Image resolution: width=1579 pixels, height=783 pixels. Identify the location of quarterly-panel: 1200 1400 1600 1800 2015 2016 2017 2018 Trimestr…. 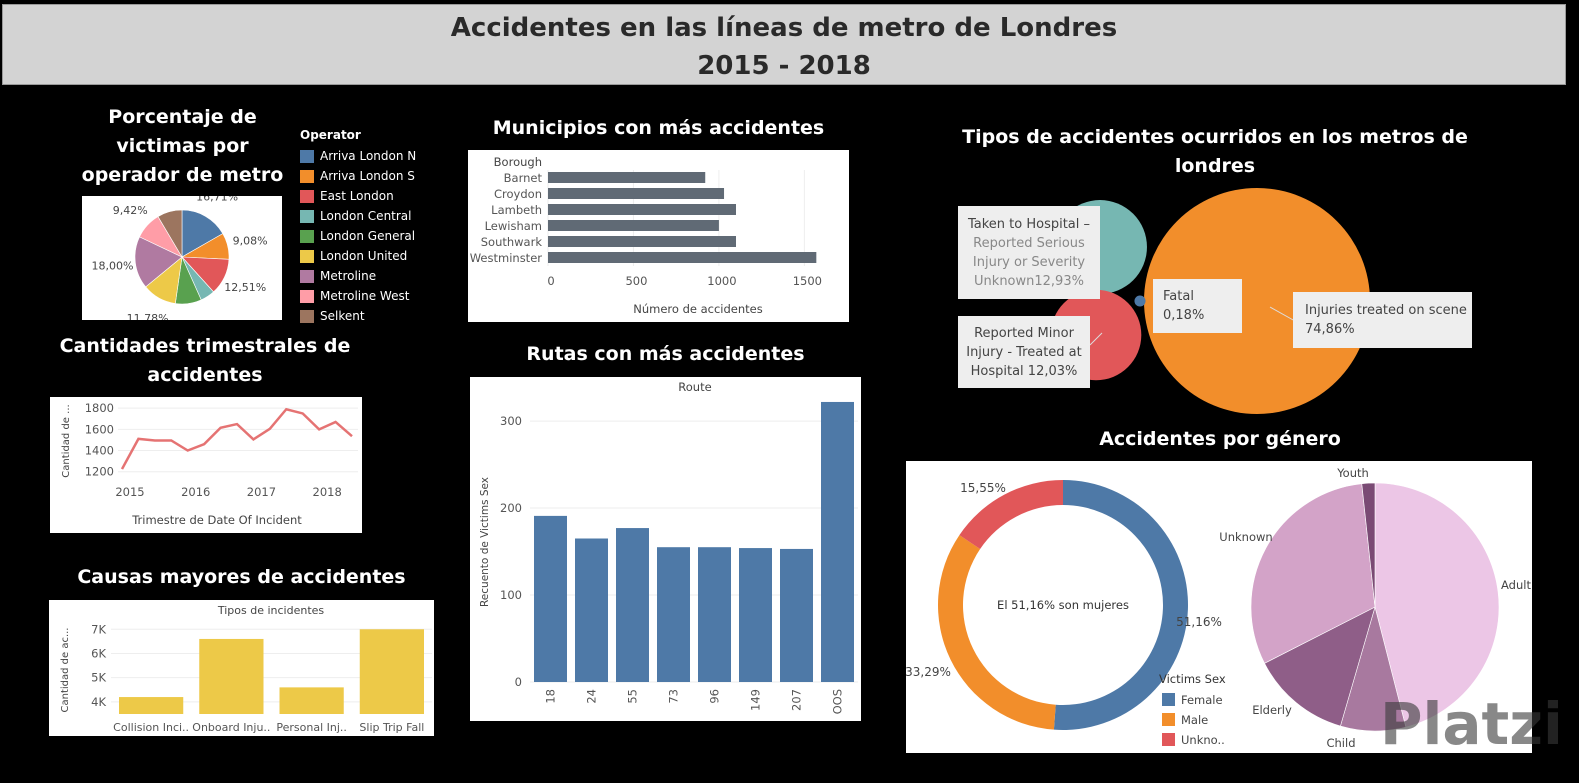
(206, 465).